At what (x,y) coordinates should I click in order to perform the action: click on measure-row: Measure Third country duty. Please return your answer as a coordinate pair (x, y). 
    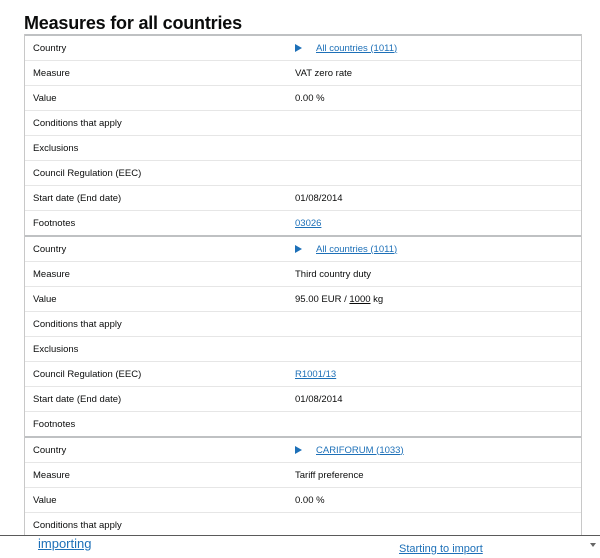
    Looking at the image, I should click on (303, 274).